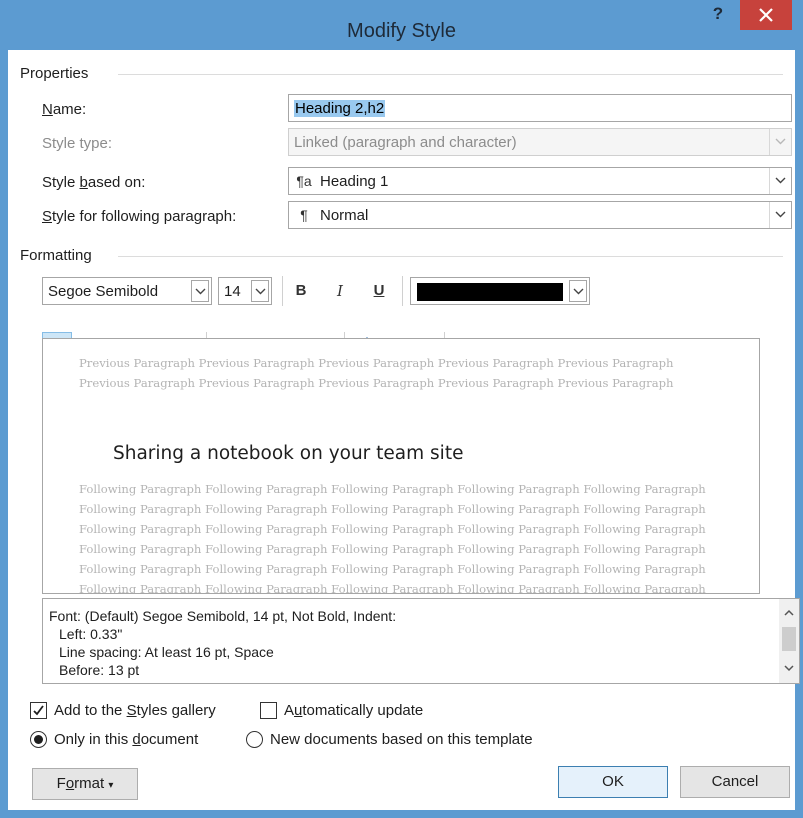 The image size is (803, 818). I want to click on linked-style-icon: ¶a, so click(304, 181).